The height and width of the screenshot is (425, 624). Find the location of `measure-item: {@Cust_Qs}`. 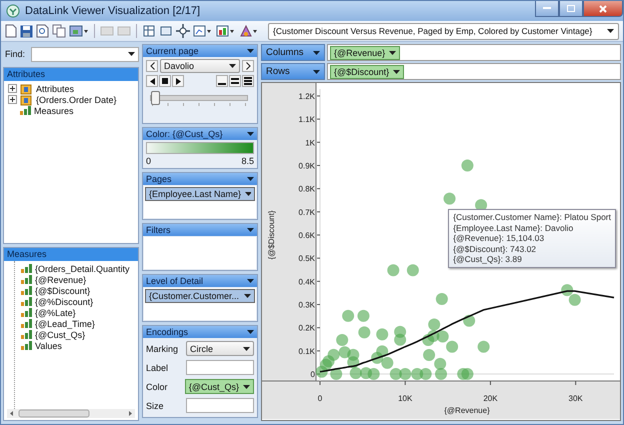

measure-item: {@Cust_Qs} is located at coordinates (60, 335).